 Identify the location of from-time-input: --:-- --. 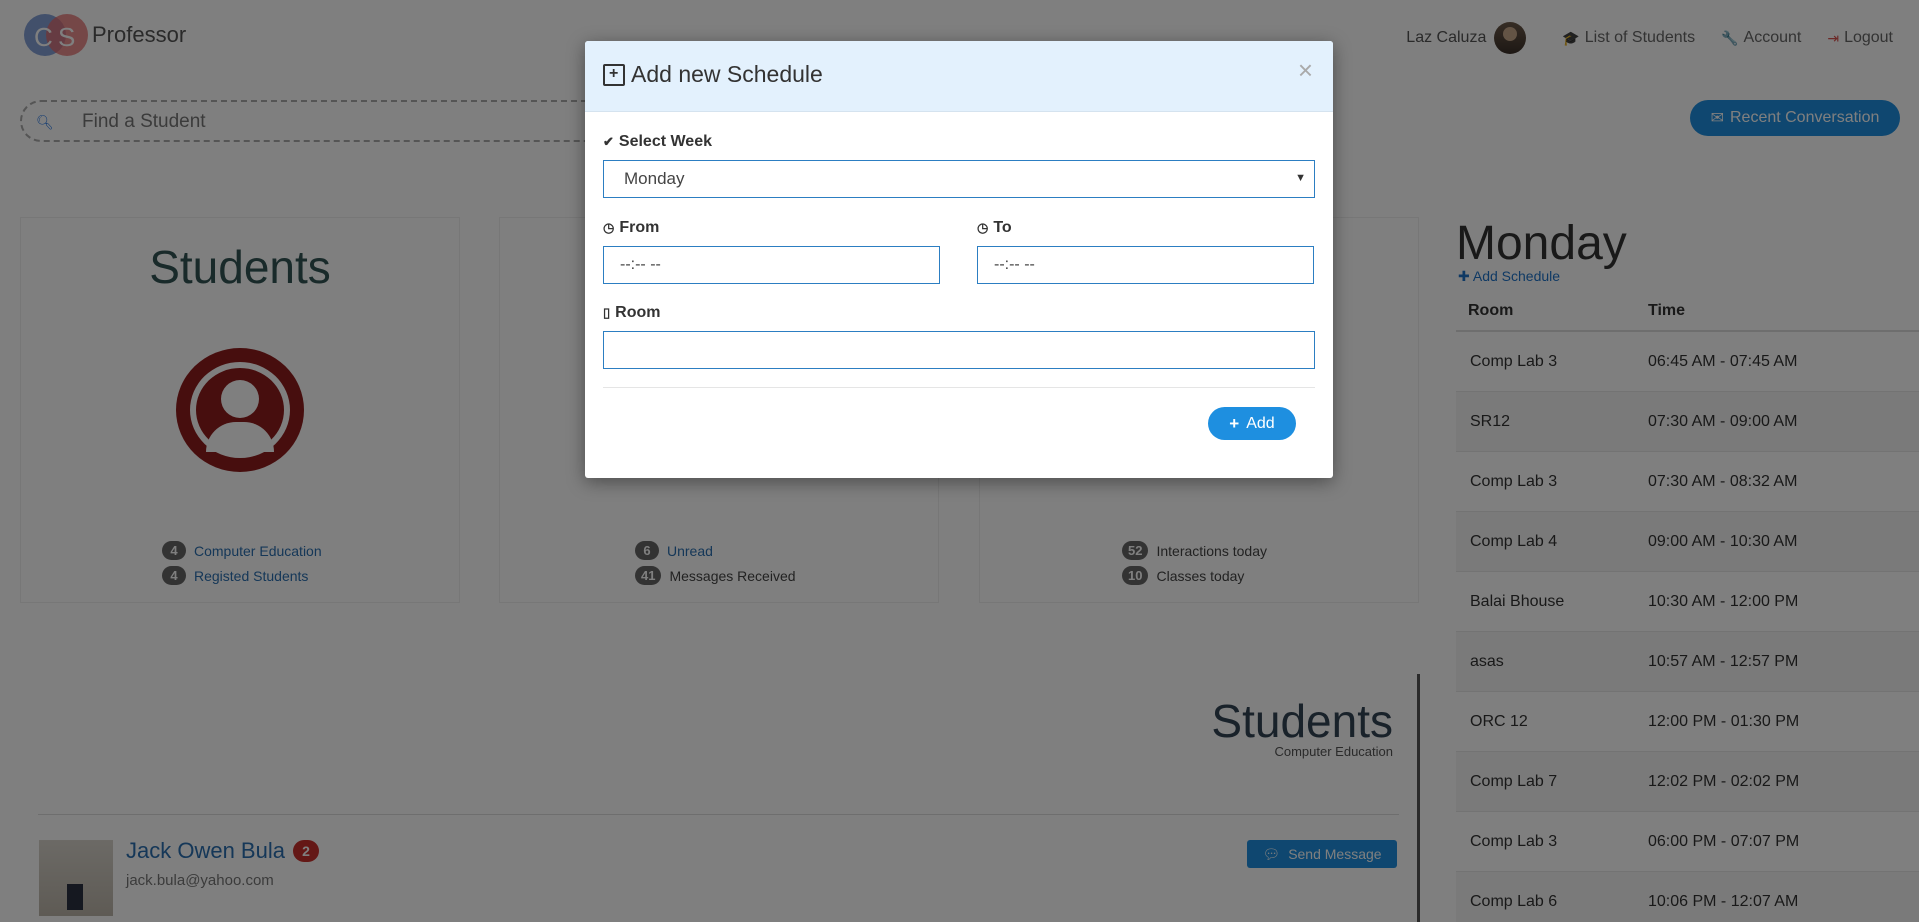
(771, 265).